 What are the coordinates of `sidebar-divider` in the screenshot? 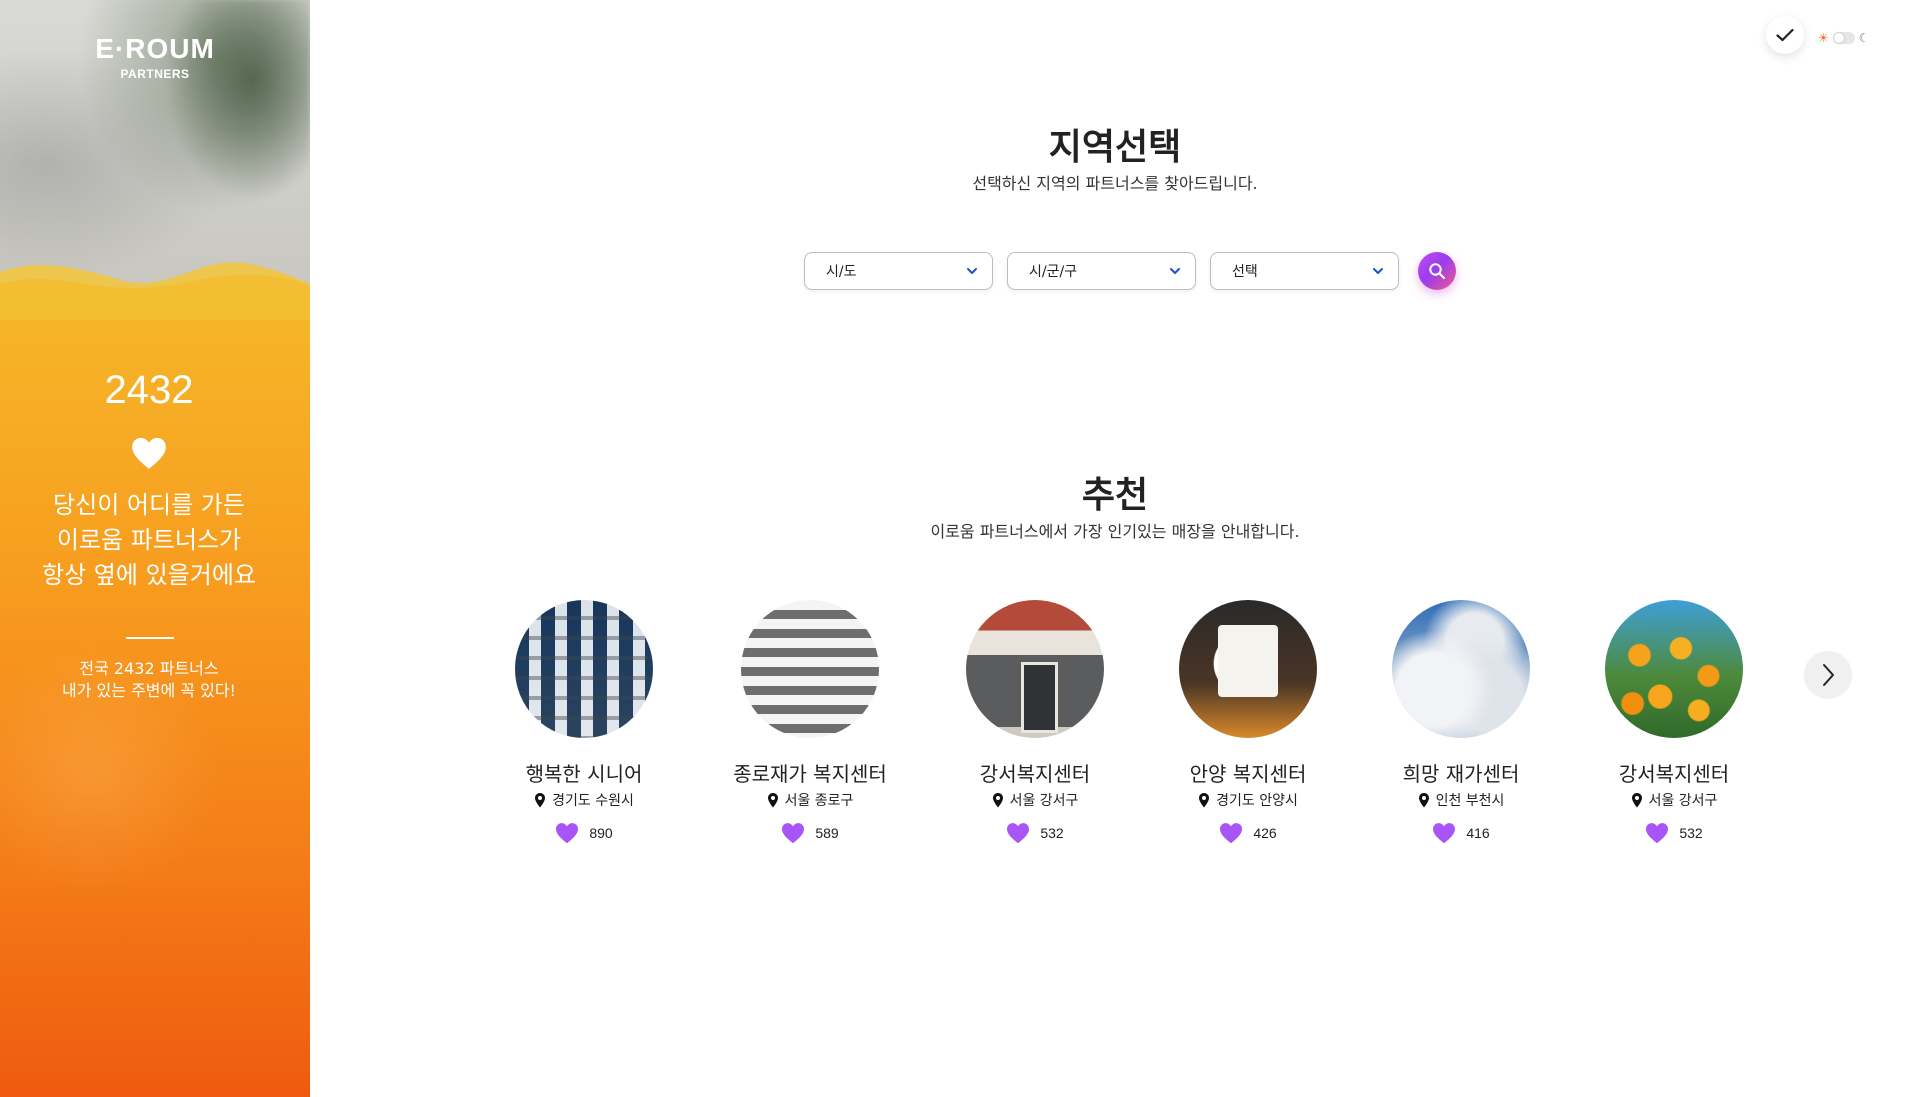 It's located at (150, 638).